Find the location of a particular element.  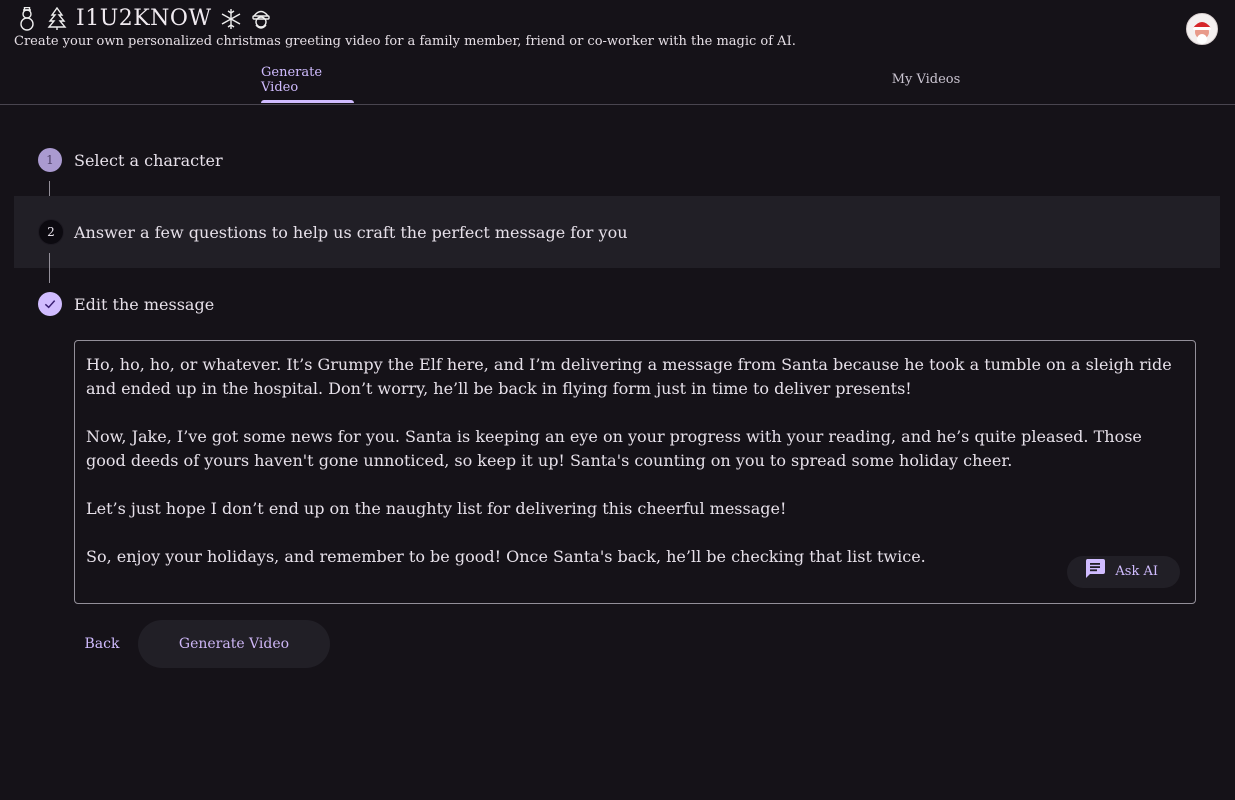

step-edit-message: Edit the message is located at coordinates (617, 304).